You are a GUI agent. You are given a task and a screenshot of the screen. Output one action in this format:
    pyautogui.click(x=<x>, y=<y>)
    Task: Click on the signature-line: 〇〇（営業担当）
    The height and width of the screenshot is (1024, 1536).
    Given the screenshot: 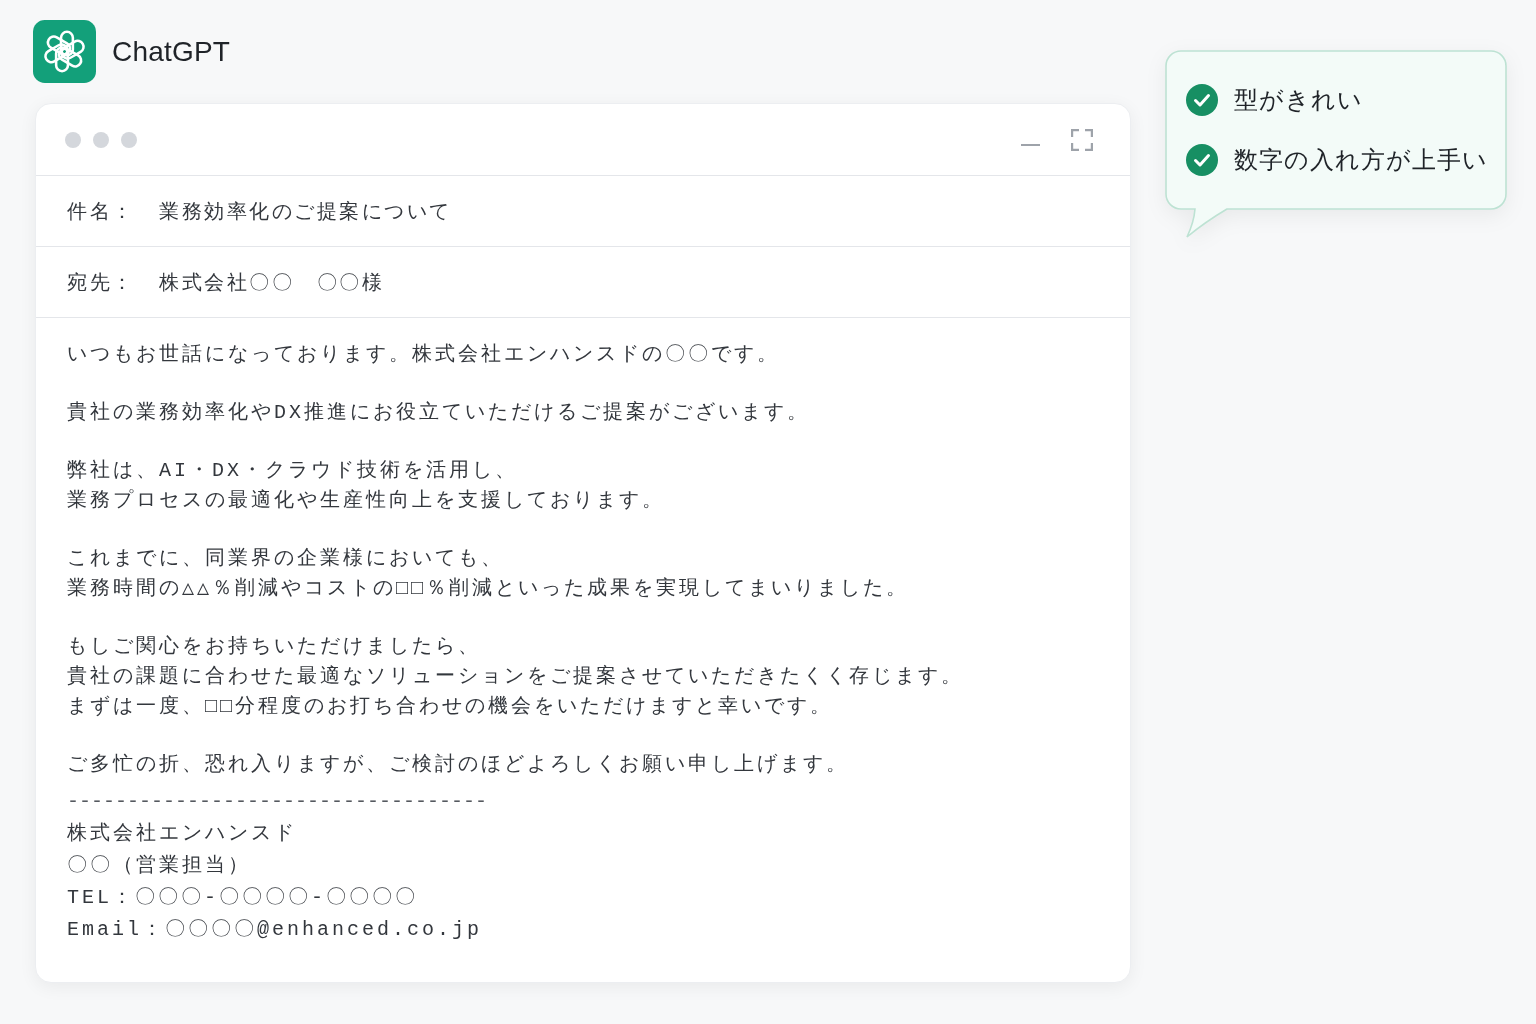 What is the action you would take?
    pyautogui.click(x=159, y=866)
    